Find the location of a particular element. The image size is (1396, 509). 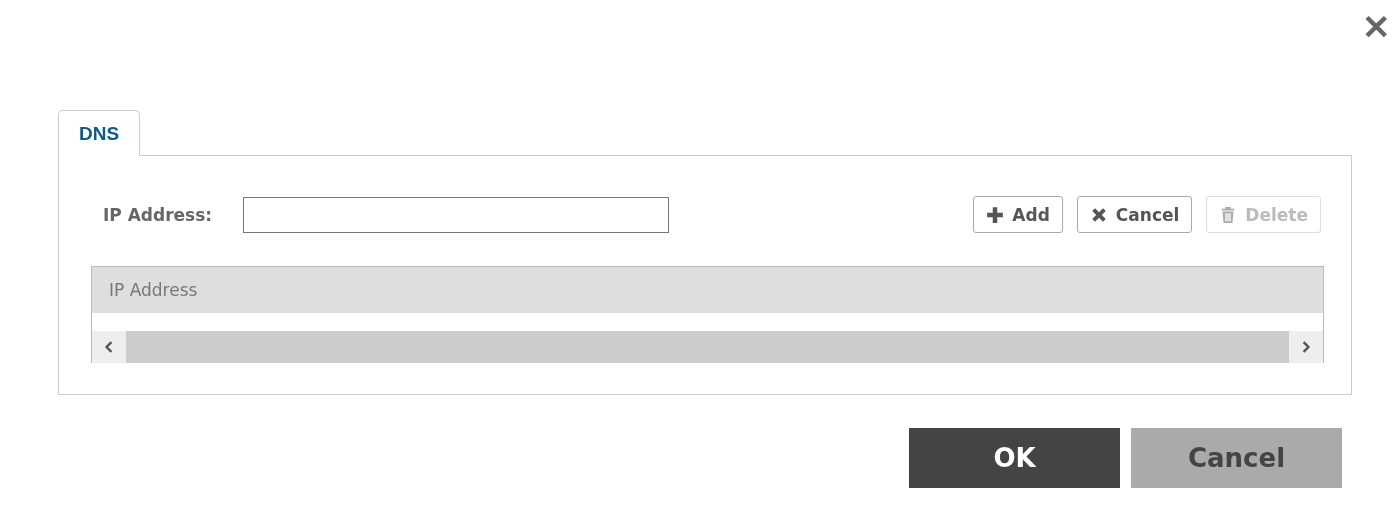

field-label: IP Address: is located at coordinates (158, 214).